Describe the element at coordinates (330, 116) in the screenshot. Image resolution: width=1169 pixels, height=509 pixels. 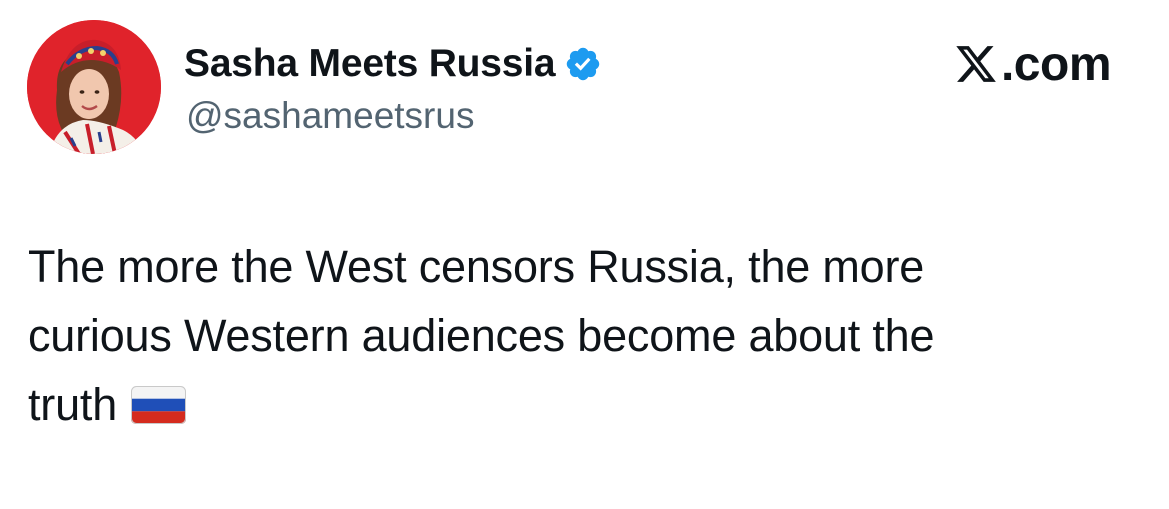
I see `author-handle: @sashameetsrus` at that location.